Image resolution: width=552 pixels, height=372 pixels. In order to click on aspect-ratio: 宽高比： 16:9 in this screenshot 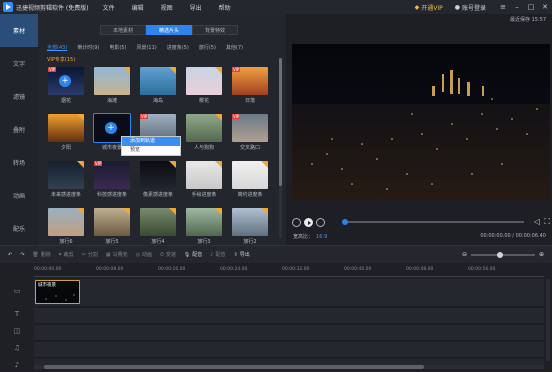, I will do `click(310, 236)`.